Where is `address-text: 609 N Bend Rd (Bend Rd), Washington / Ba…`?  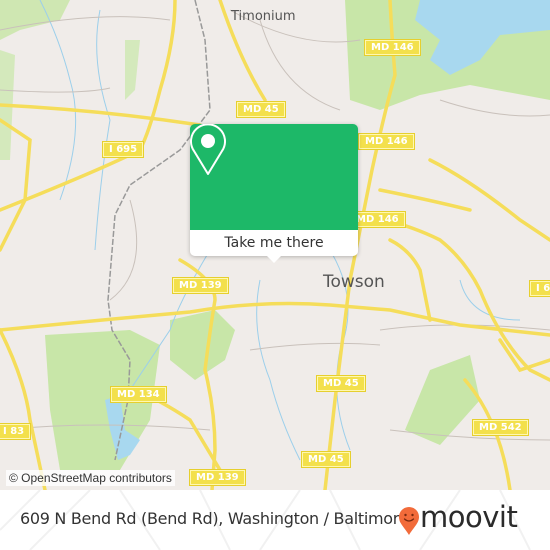 address-text: 609 N Bend Rd (Bend Rd), Washington / Ba… is located at coordinates (214, 518).